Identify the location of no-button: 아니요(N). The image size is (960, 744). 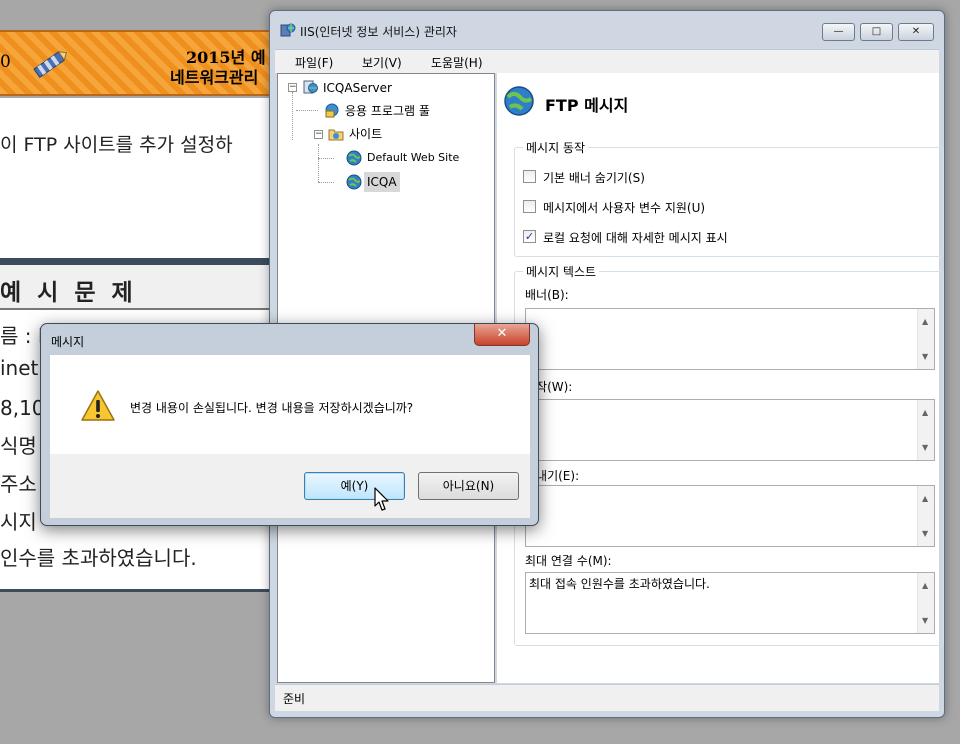
(468, 486).